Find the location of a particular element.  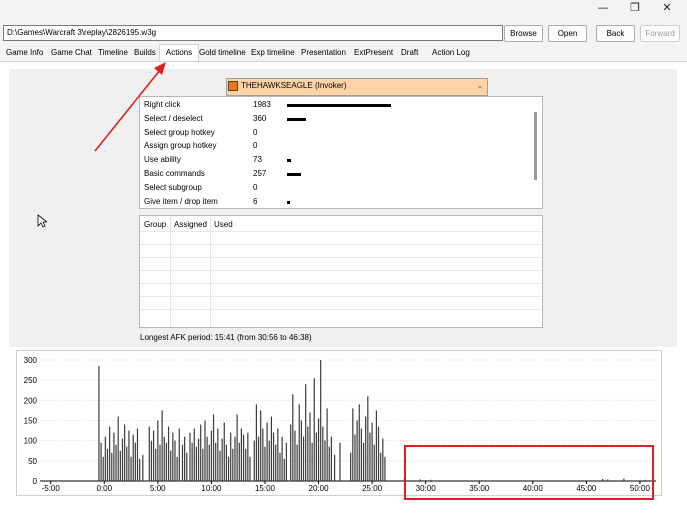

tab-draft: Draft is located at coordinates (409, 53).